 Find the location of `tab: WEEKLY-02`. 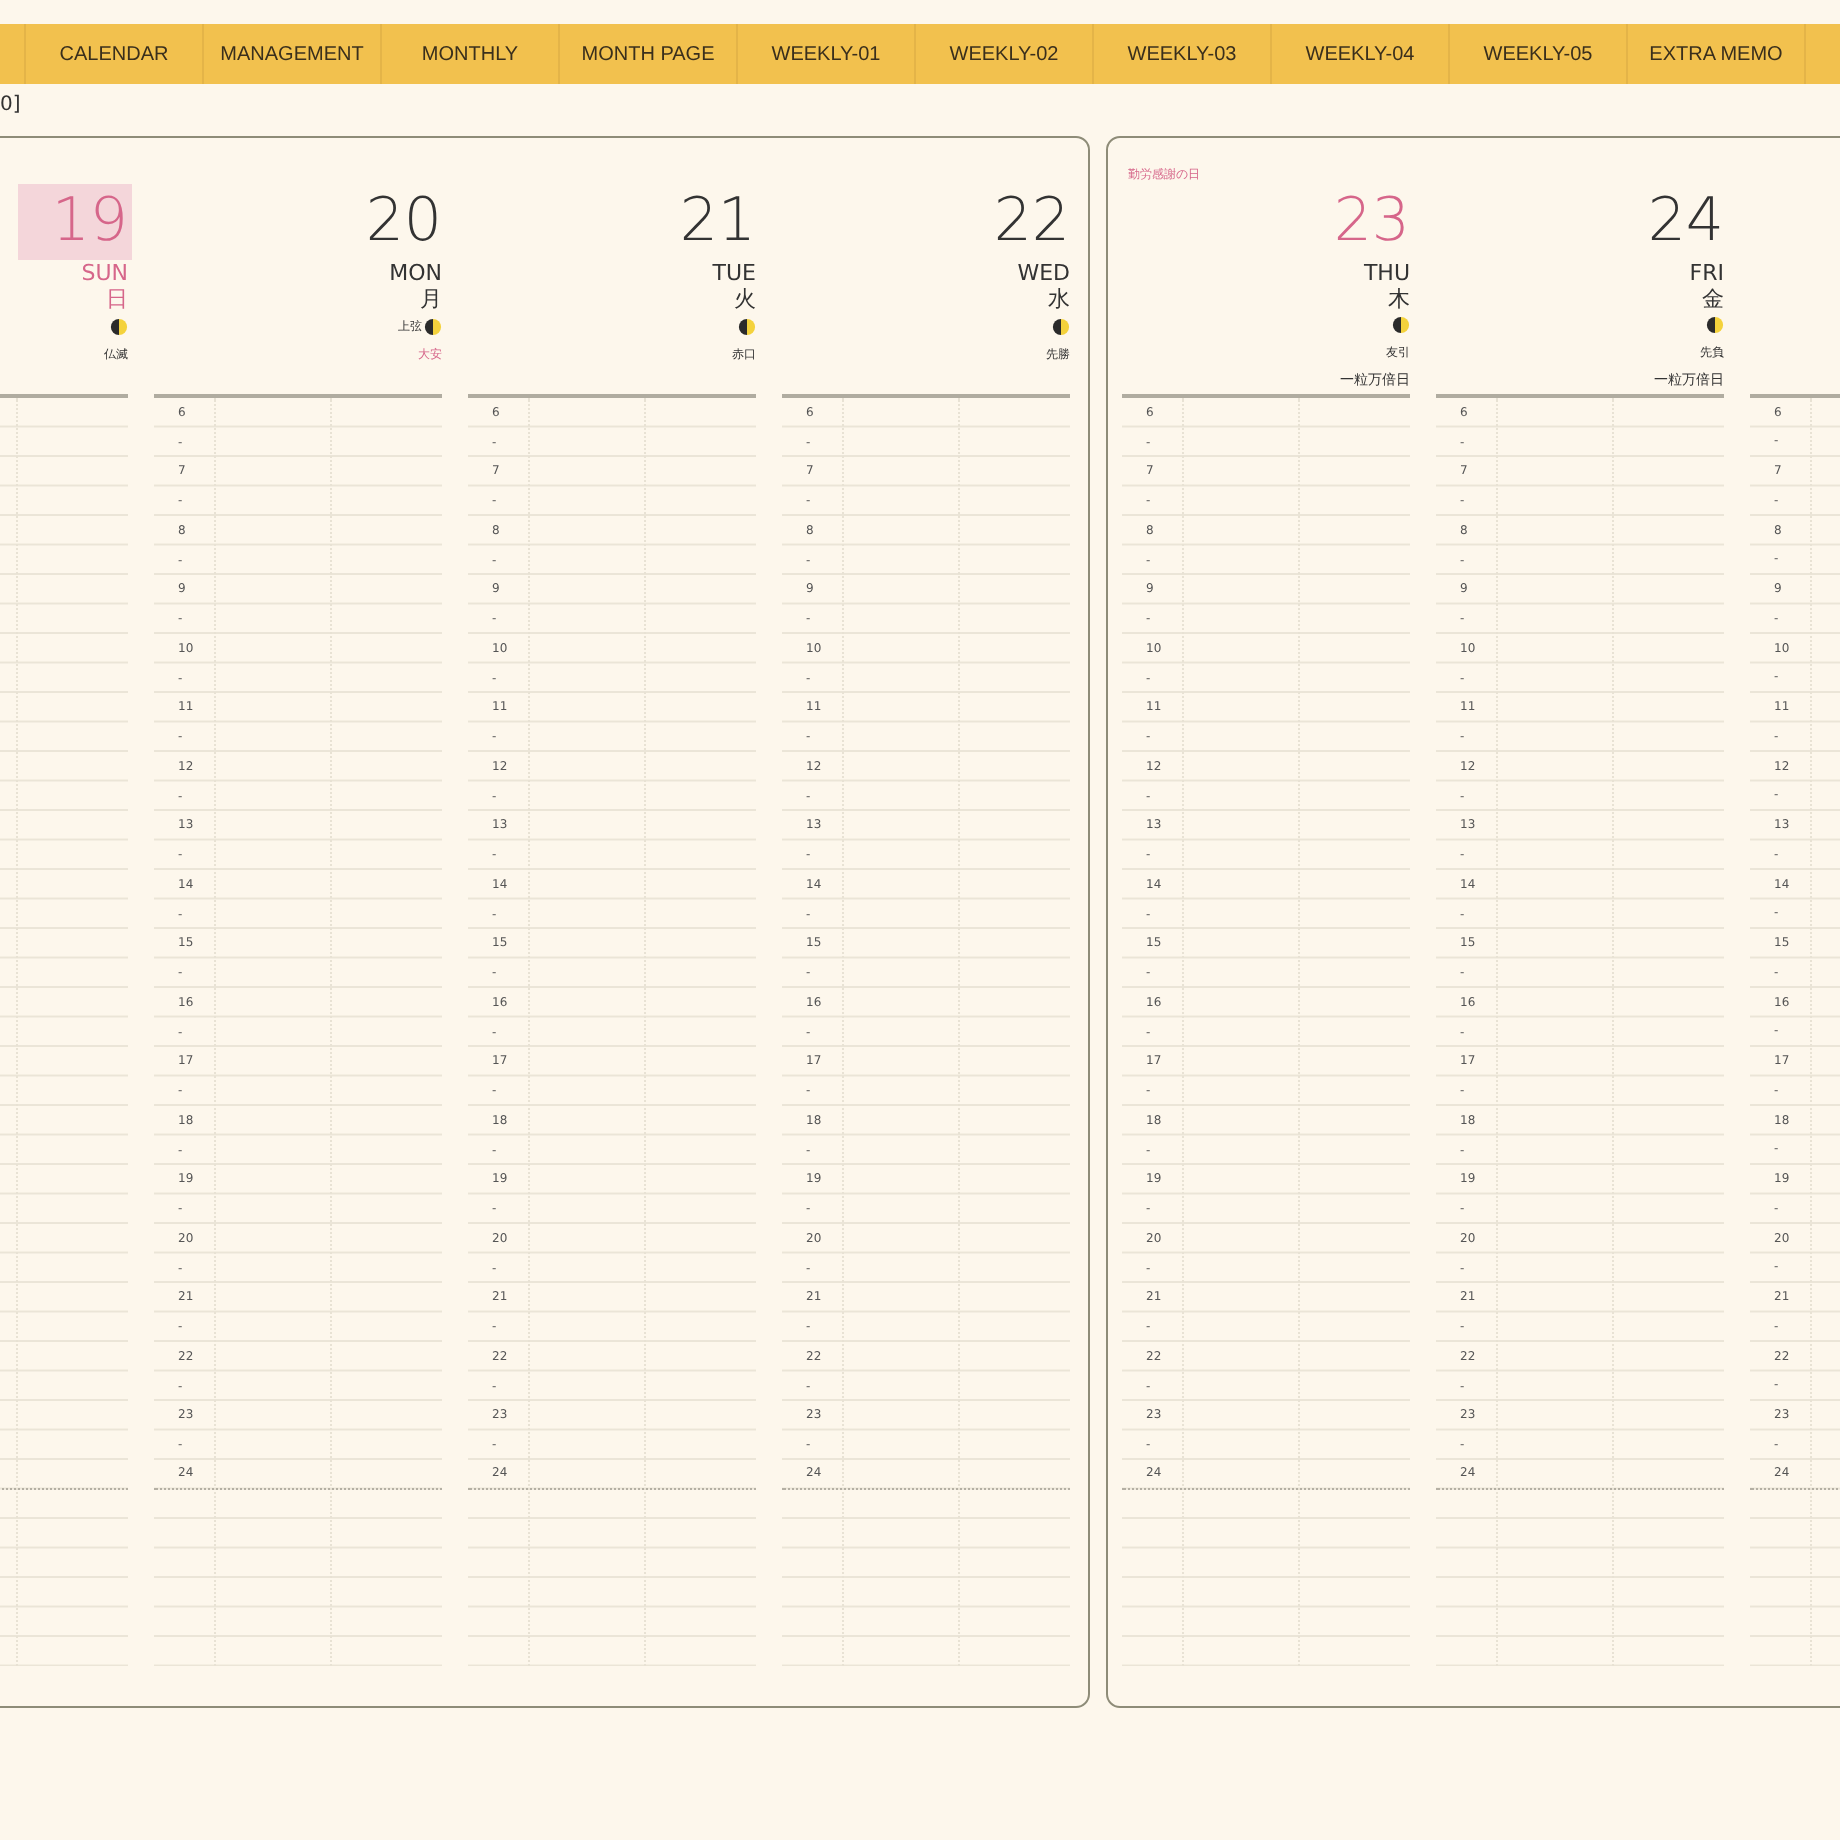

tab: WEEKLY-02 is located at coordinates (1005, 54).